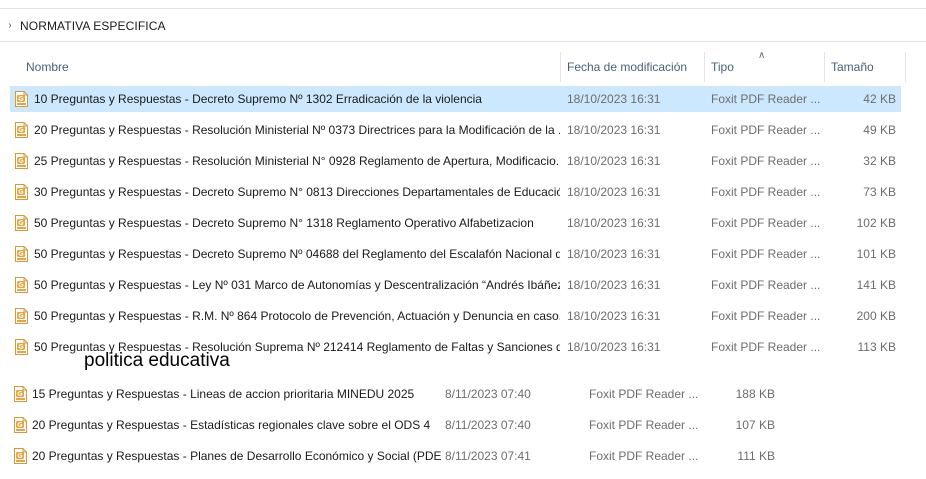 The image size is (926, 479). Describe the element at coordinates (755, 394) in the screenshot. I see `file-size: 188 KB` at that location.